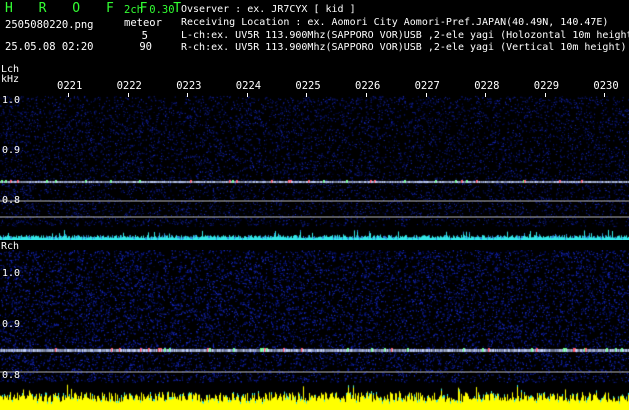  Describe the element at coordinates (49, 47) in the screenshot. I see `datetime-label: 25.05.08 02:20` at that location.